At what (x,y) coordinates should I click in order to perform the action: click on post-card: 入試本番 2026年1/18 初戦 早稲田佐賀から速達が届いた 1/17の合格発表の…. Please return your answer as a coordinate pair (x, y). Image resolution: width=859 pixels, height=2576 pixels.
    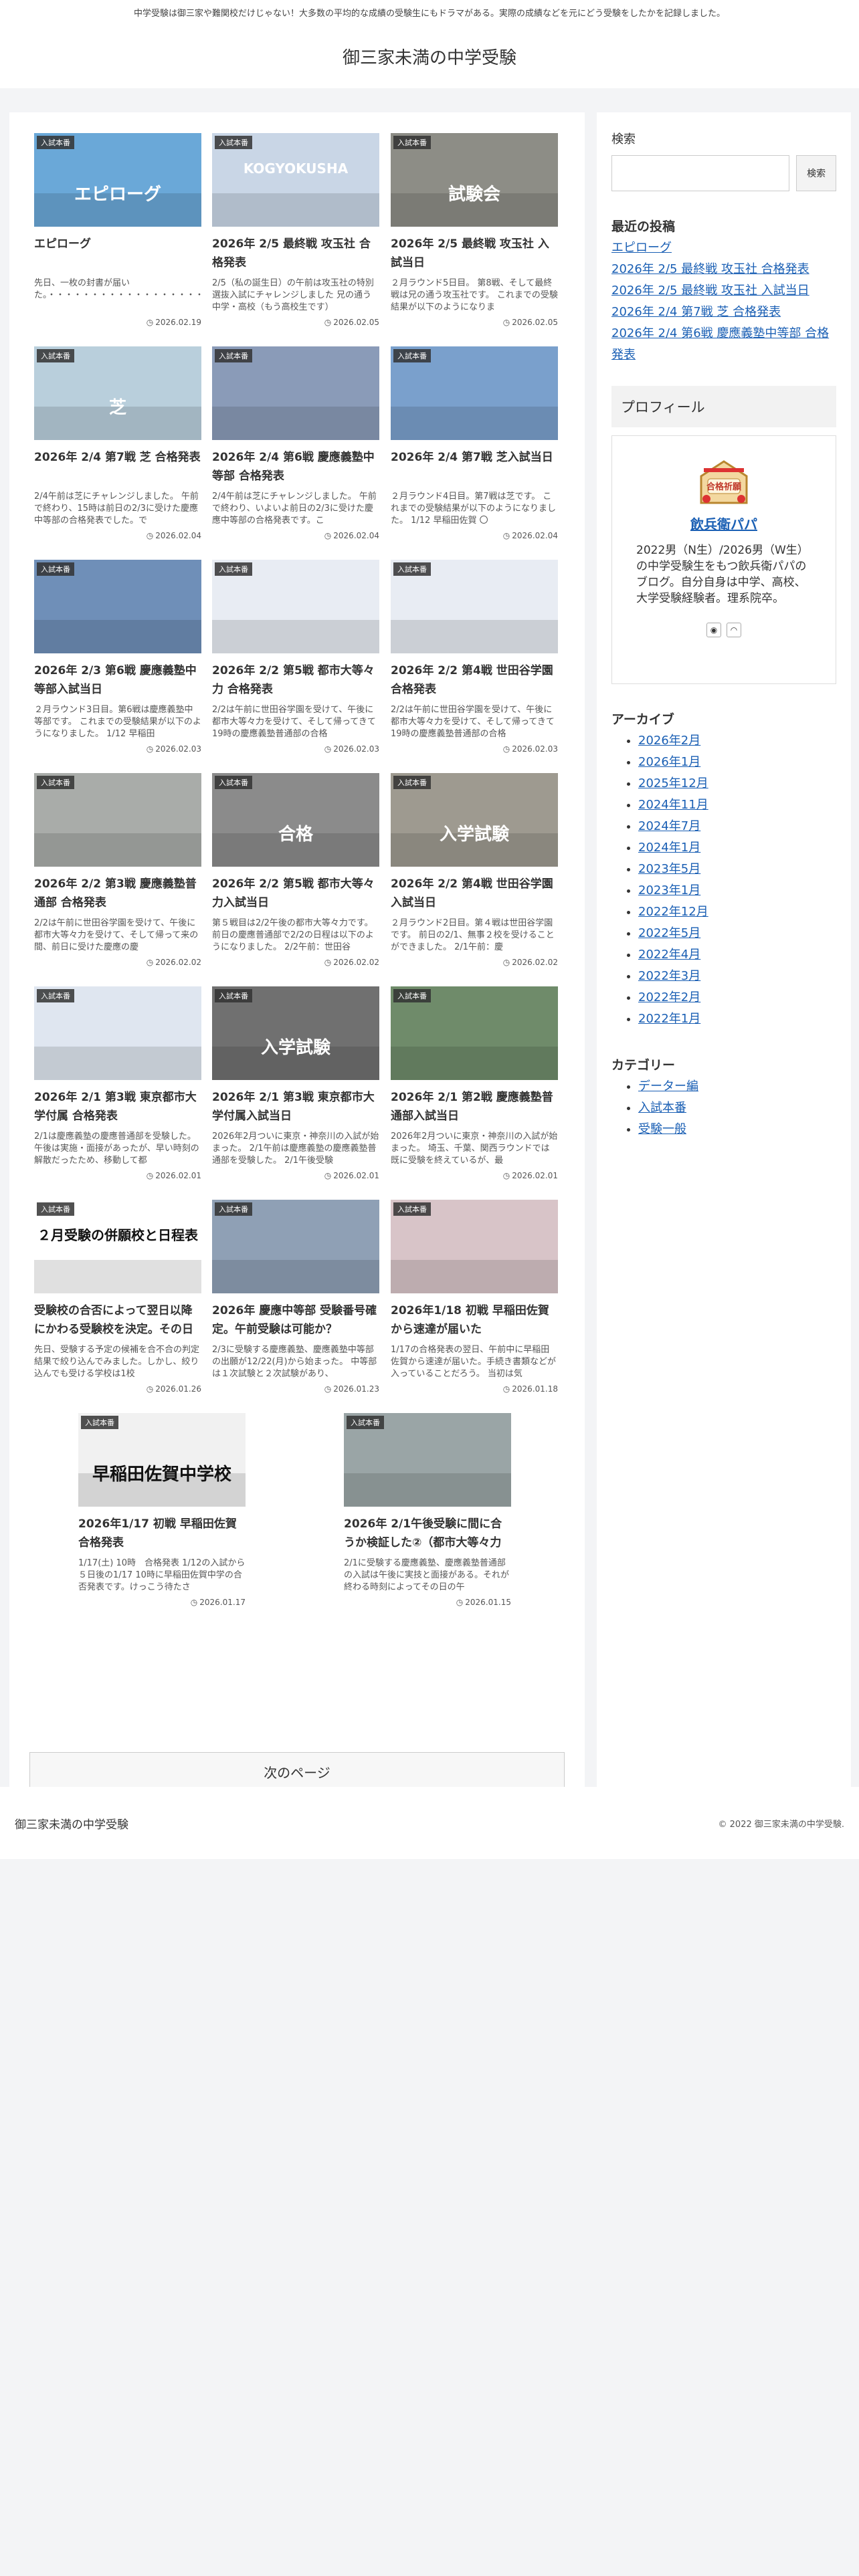
    Looking at the image, I should click on (475, 1300).